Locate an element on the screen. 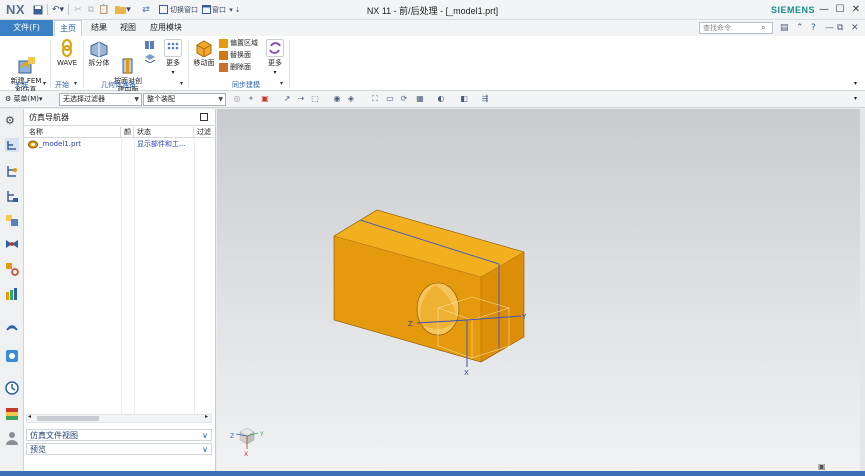 Image resolution: width=865 pixels, height=476 pixels. solid-icon: ◈ is located at coordinates (351, 99).